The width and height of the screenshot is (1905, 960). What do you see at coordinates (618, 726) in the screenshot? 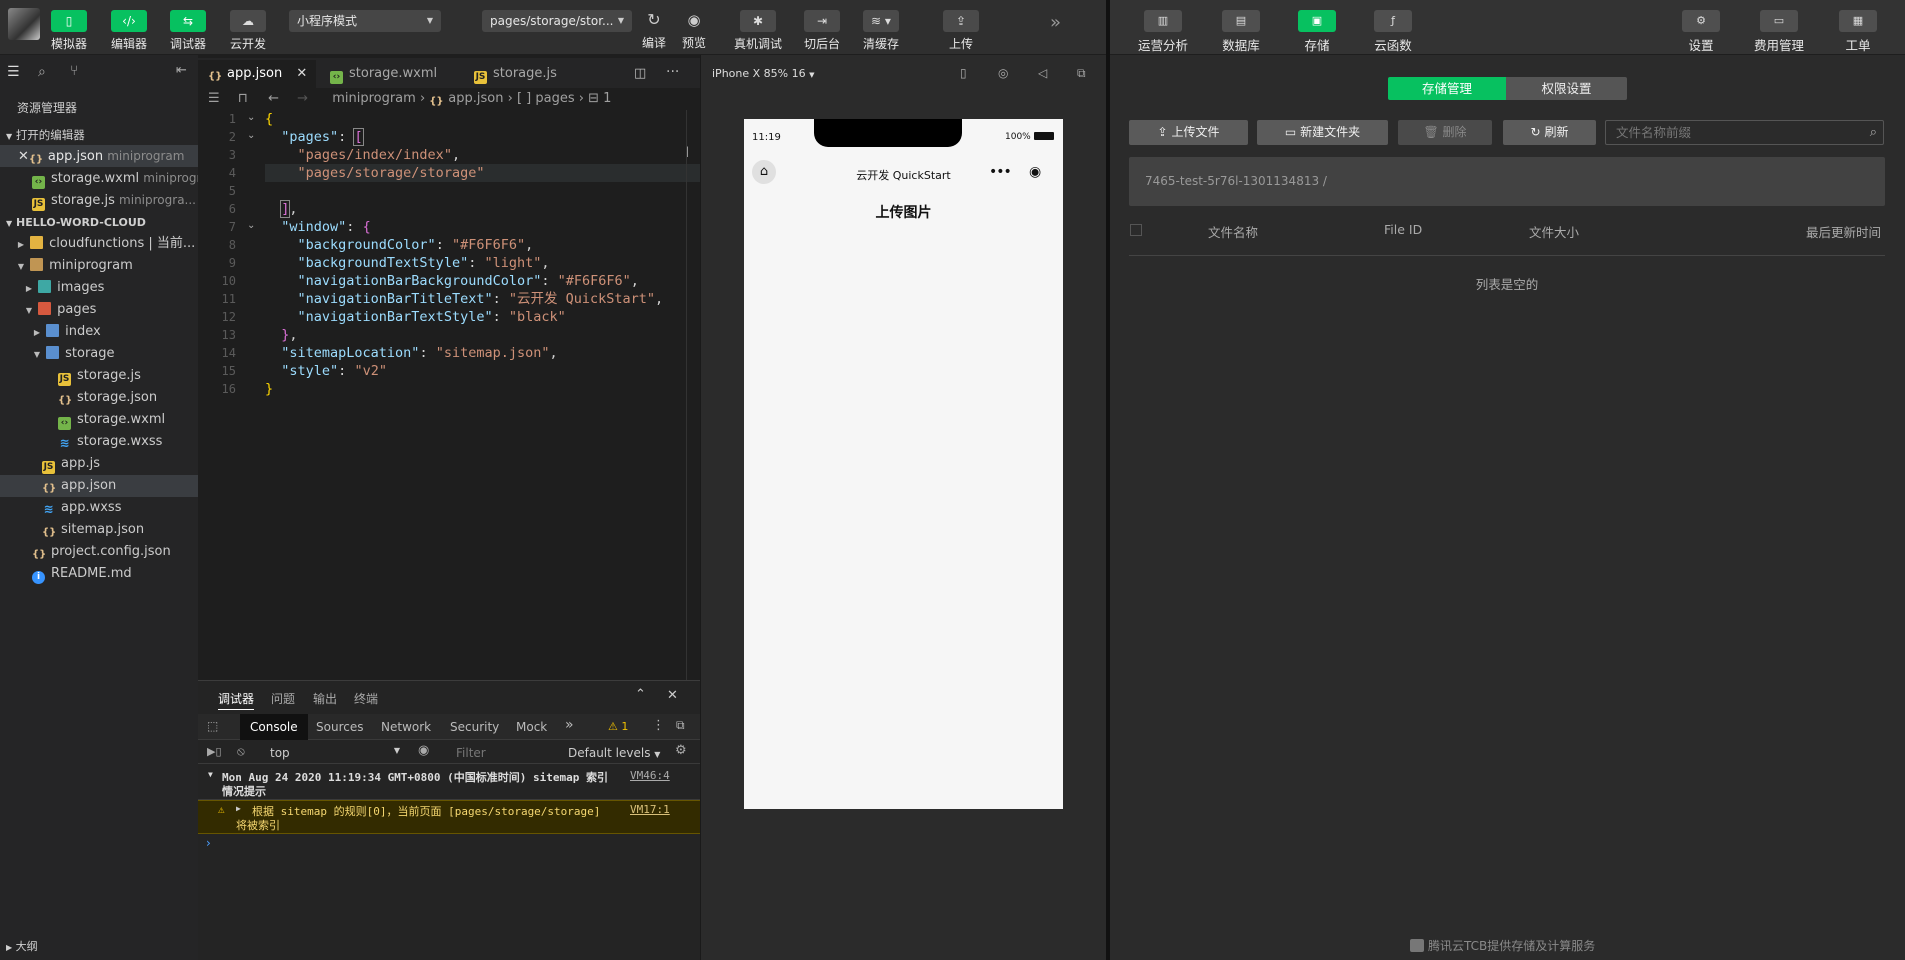
I see `warning-count: ⚠ 1` at bounding box center [618, 726].